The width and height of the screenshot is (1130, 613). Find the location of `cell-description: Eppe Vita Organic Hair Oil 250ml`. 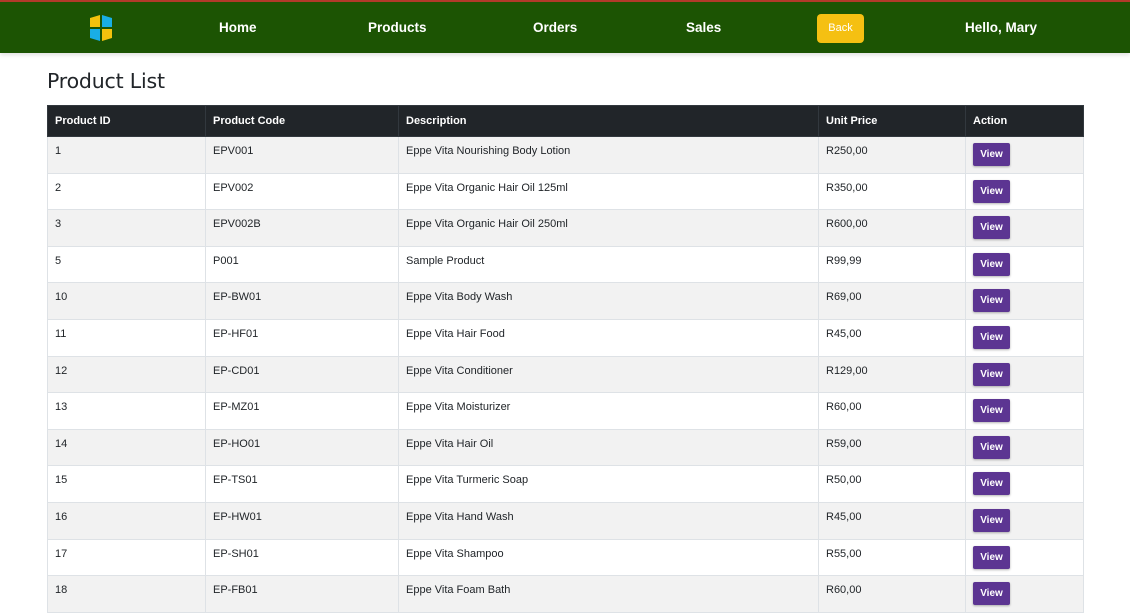

cell-description: Eppe Vita Organic Hair Oil 250ml is located at coordinates (608, 228).